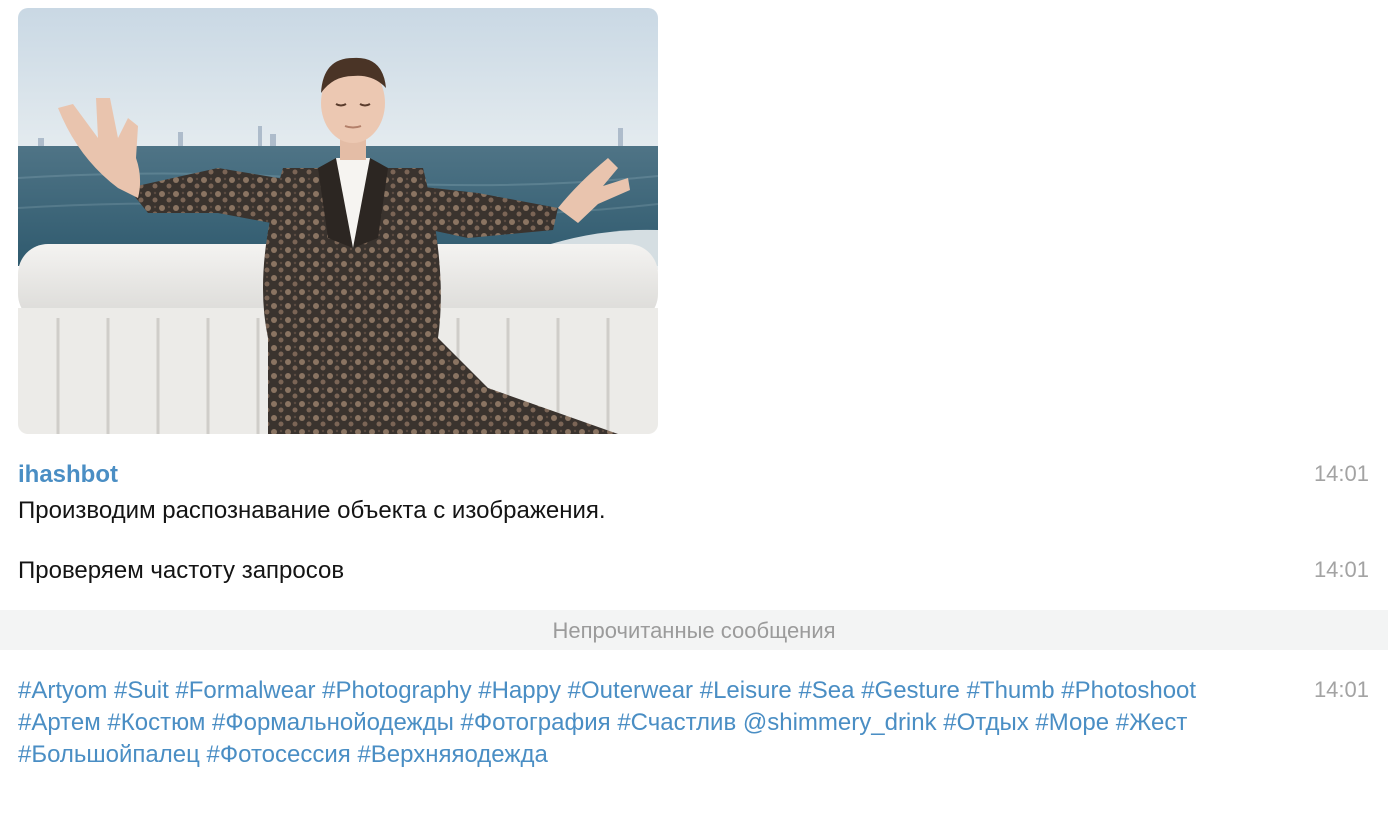 The image size is (1388, 818). Describe the element at coordinates (181, 570) in the screenshot. I see `message-text: Проверяем частоту запросов` at that location.